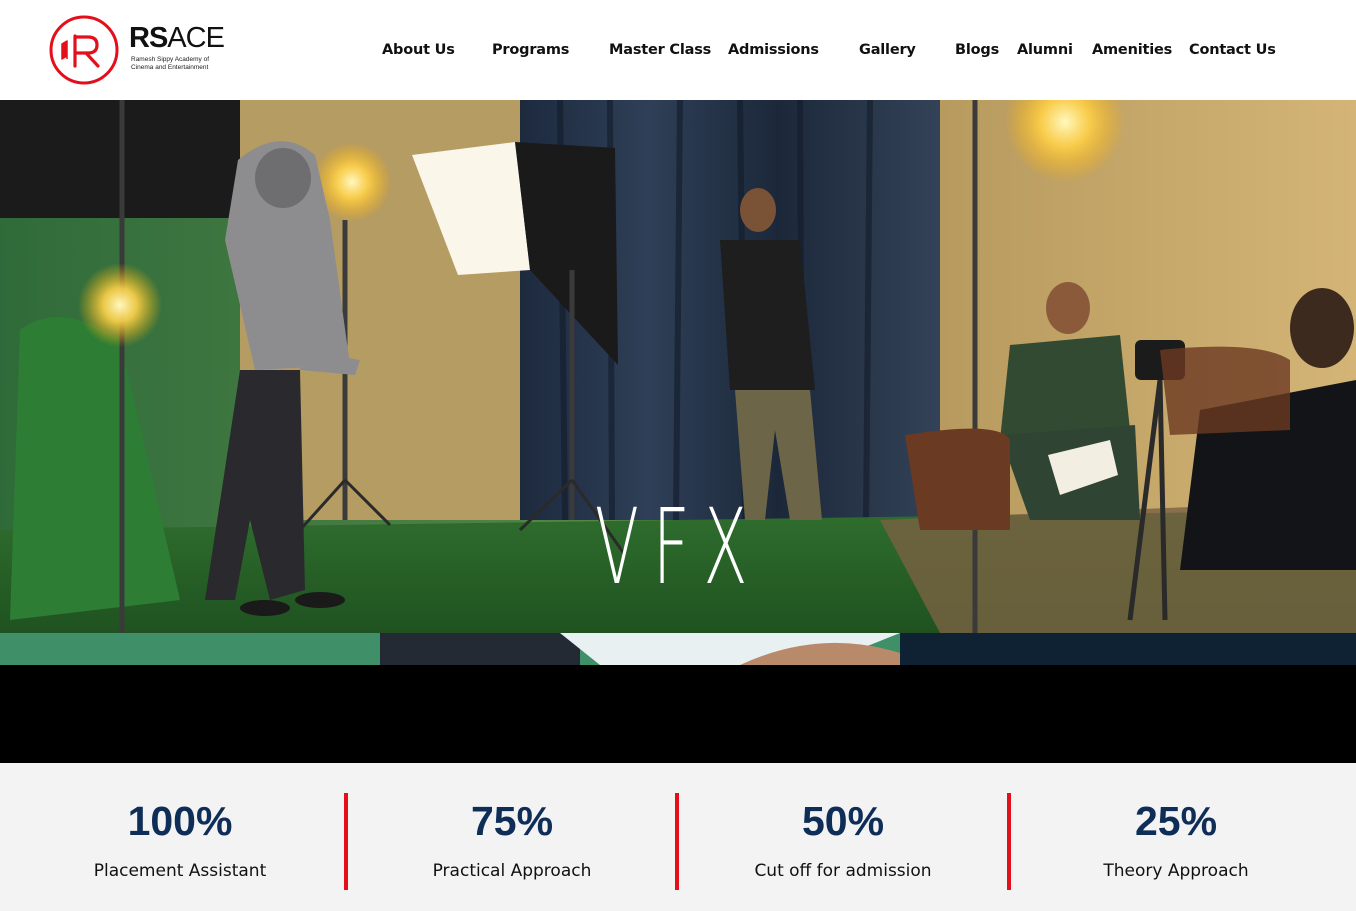  Describe the element at coordinates (977, 50) in the screenshot. I see `nav-blogs: Blogs` at that location.